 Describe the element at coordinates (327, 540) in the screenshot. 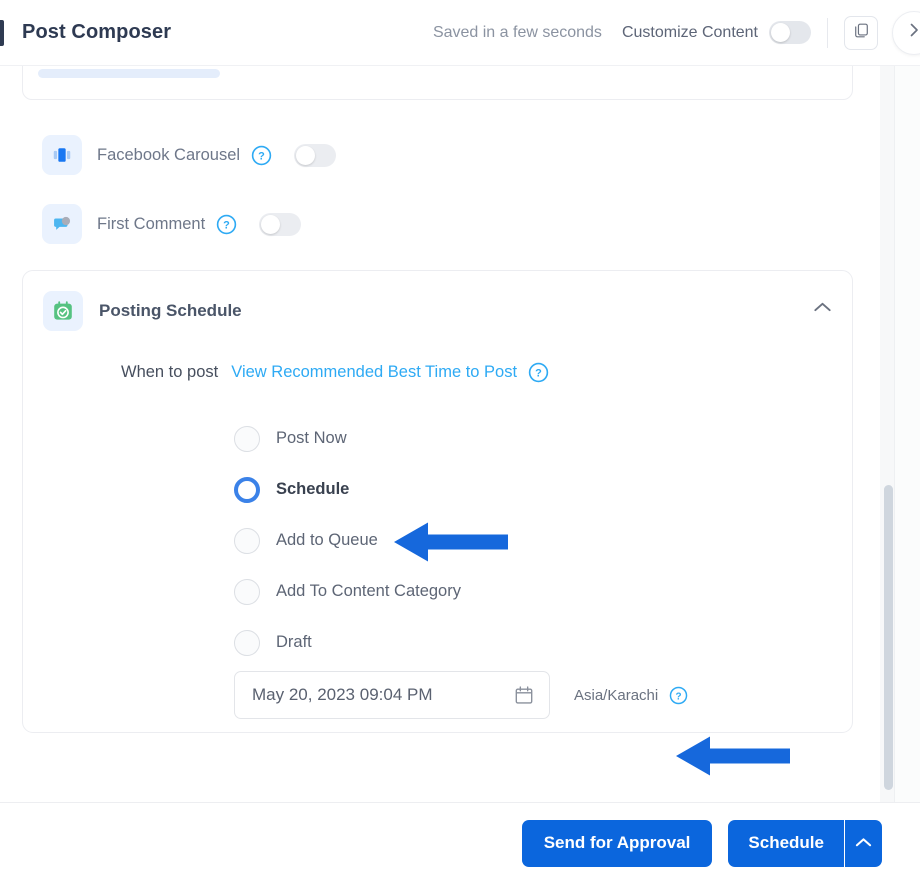

I see `radio-label: Add to Queue` at that location.